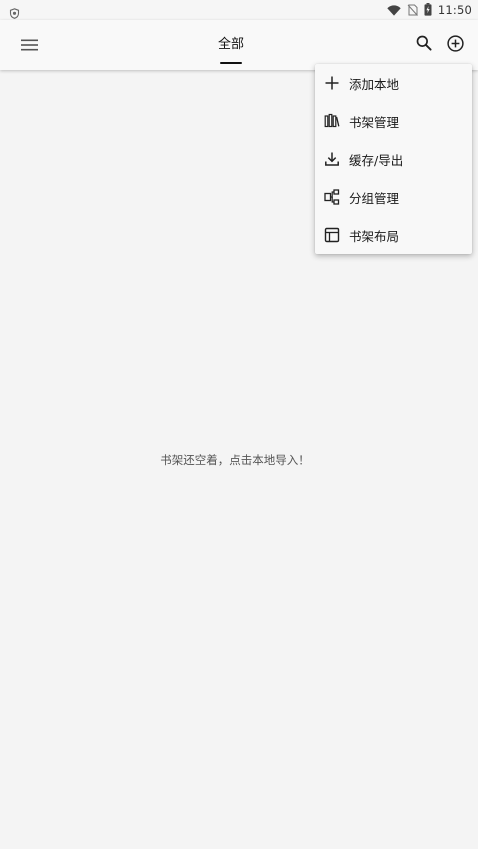 Image resolution: width=478 pixels, height=849 pixels. I want to click on menu-item-cache-export: 缓存/导出, so click(393, 159).